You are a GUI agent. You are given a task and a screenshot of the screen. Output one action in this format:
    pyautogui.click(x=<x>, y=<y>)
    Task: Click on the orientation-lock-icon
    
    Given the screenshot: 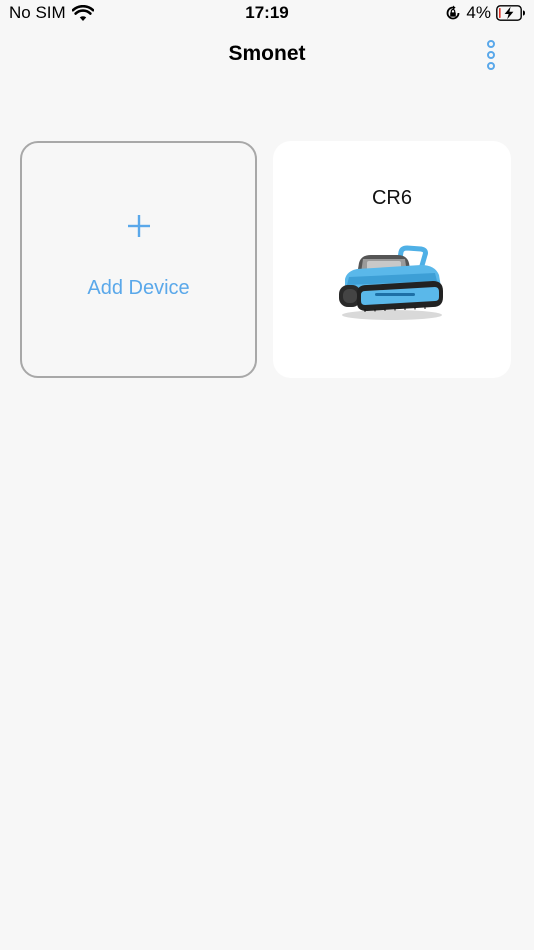 What is the action you would take?
    pyautogui.click(x=453, y=12)
    